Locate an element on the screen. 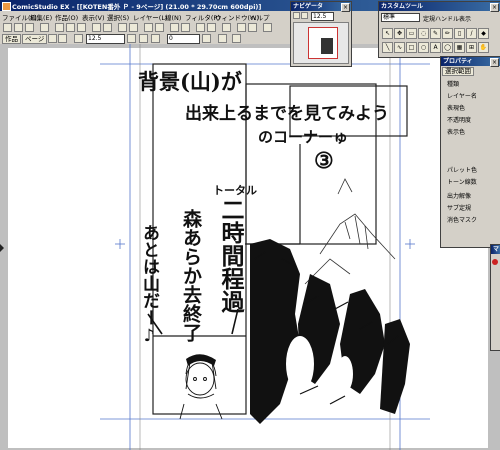  property-row-sub-ruler: サブ定規 is located at coordinates (459, 208).